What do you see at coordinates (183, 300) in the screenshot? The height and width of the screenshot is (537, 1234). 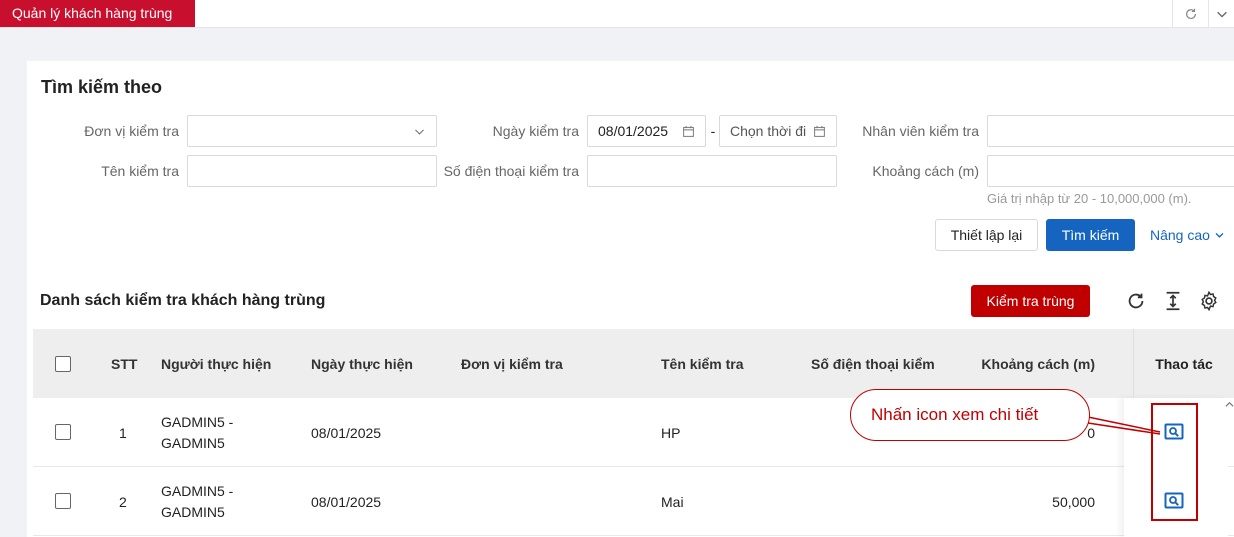 I see `list-title: Danh sách kiểm tra khách hàng trùng` at bounding box center [183, 300].